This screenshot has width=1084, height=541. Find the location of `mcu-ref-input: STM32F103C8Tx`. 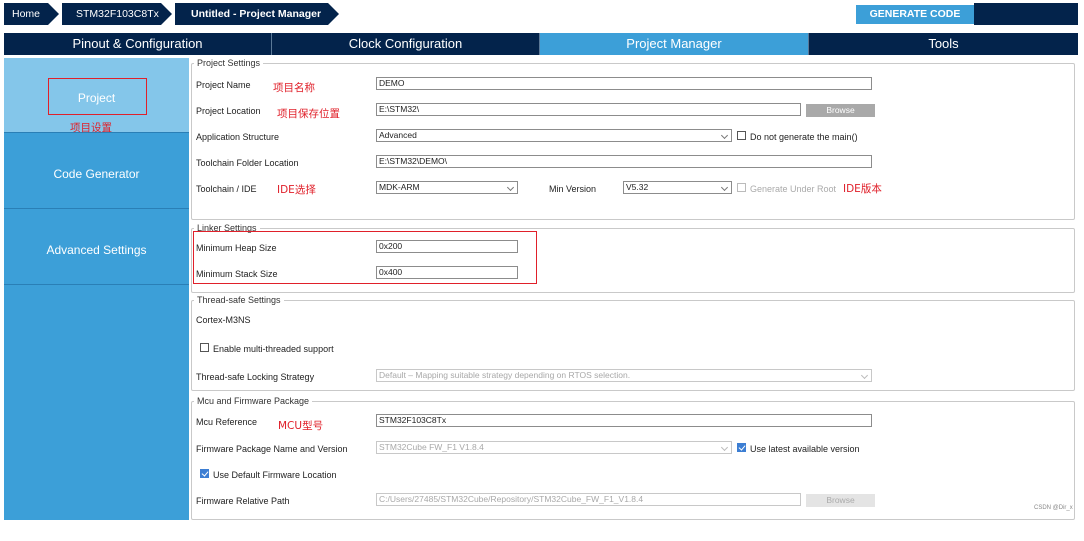

mcu-ref-input: STM32F103C8Tx is located at coordinates (624, 420).